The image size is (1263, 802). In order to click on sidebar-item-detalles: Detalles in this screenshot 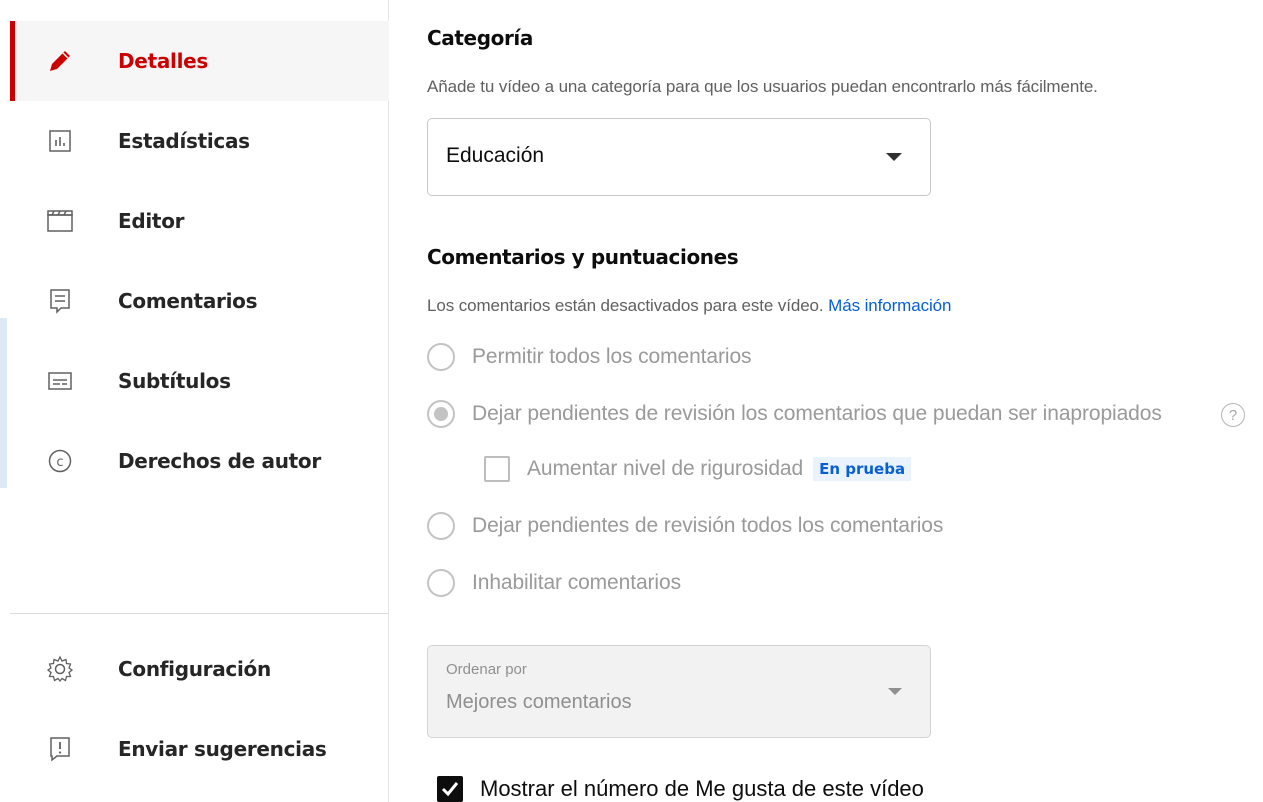, I will do `click(199, 61)`.